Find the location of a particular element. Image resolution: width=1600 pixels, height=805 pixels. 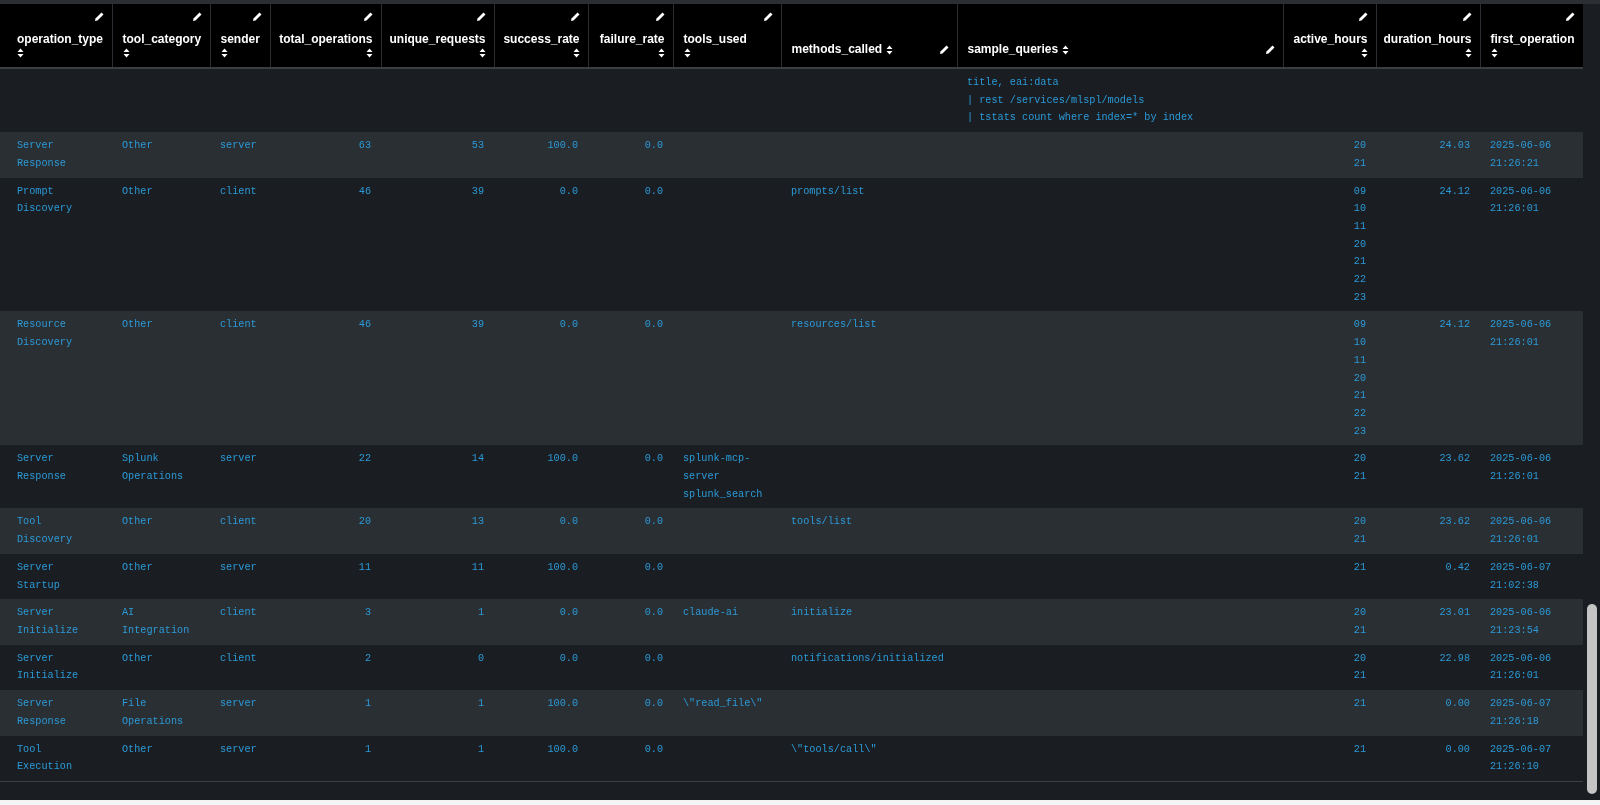

column-header: sender is located at coordinates (240, 36).